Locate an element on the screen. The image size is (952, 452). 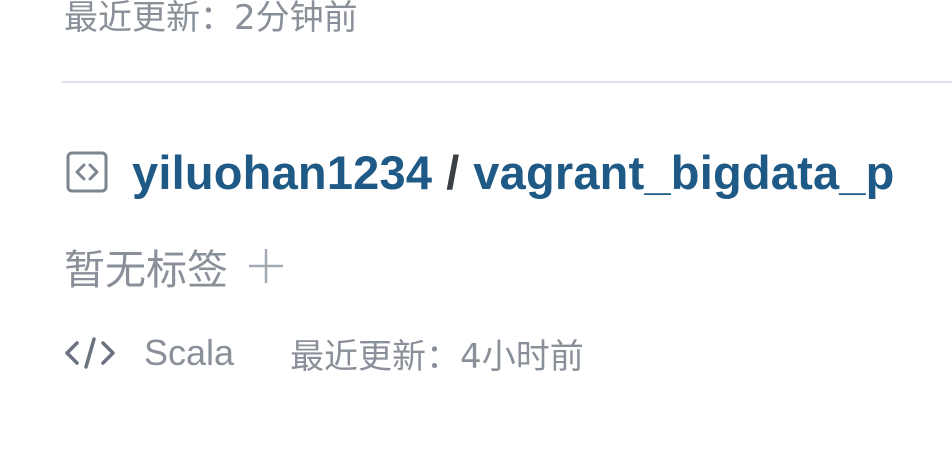
plus-icon is located at coordinates (266, 266).